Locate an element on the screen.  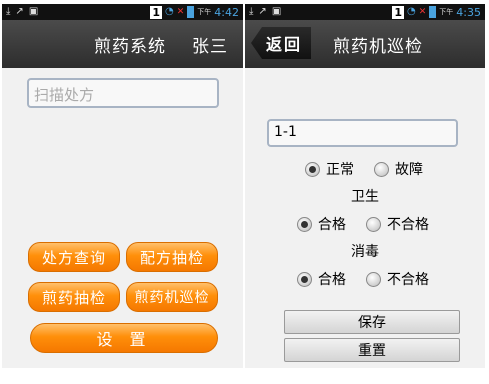
reset-button: 重置 is located at coordinates (372, 350).